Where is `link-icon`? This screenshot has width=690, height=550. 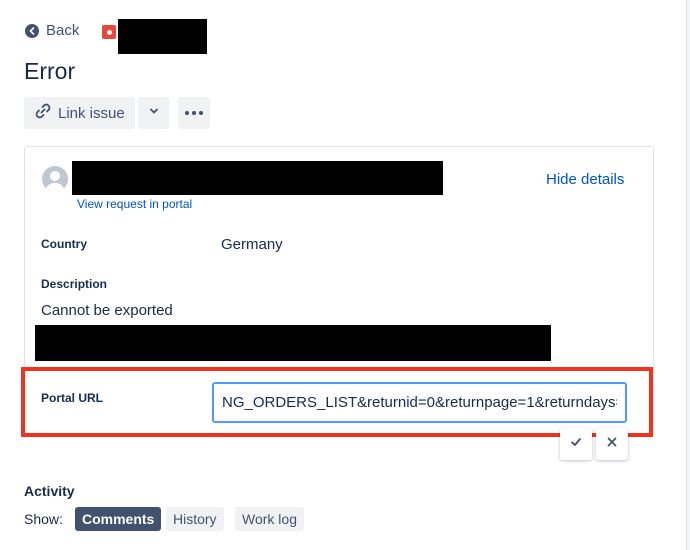
link-icon is located at coordinates (43, 113).